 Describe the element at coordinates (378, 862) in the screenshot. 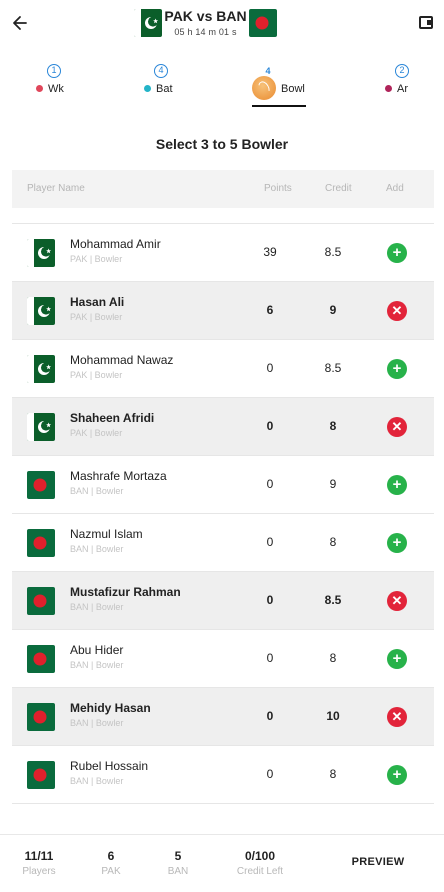

I see `preview-button: PREVIEW` at that location.